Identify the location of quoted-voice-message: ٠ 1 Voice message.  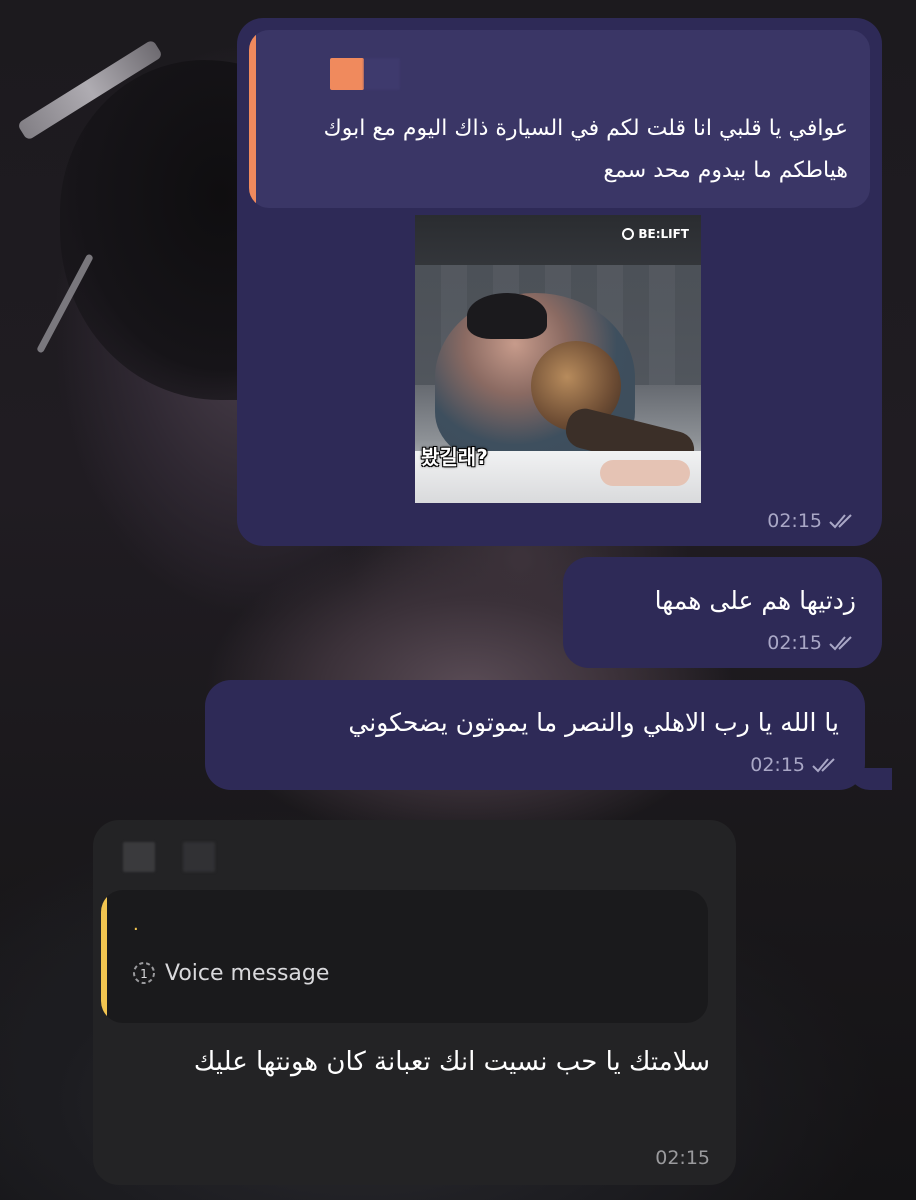
(404, 956).